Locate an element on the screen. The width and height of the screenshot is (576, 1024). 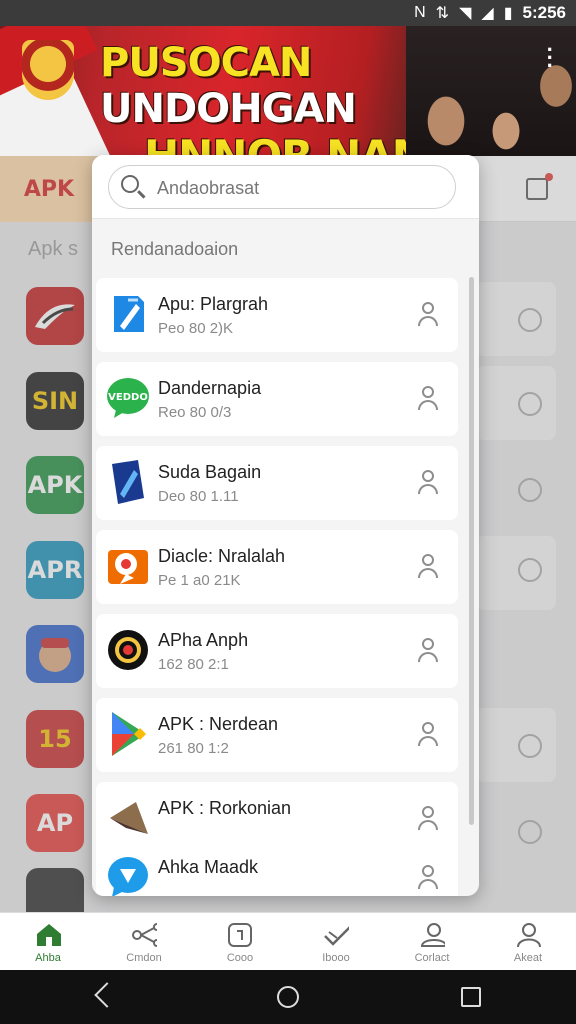
app-name: Ahka Maadk is located at coordinates (208, 867).